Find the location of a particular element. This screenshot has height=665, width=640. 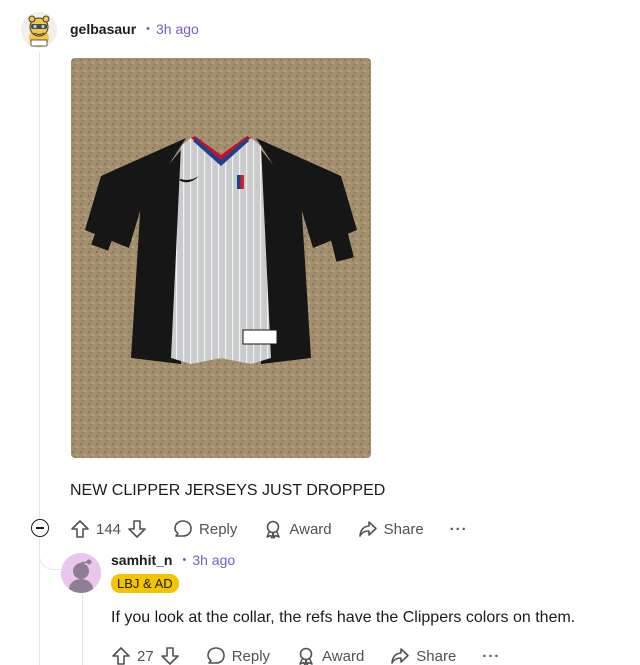

comment-actions: 144 Reply Award Share ··· is located at coordinates (269, 529).